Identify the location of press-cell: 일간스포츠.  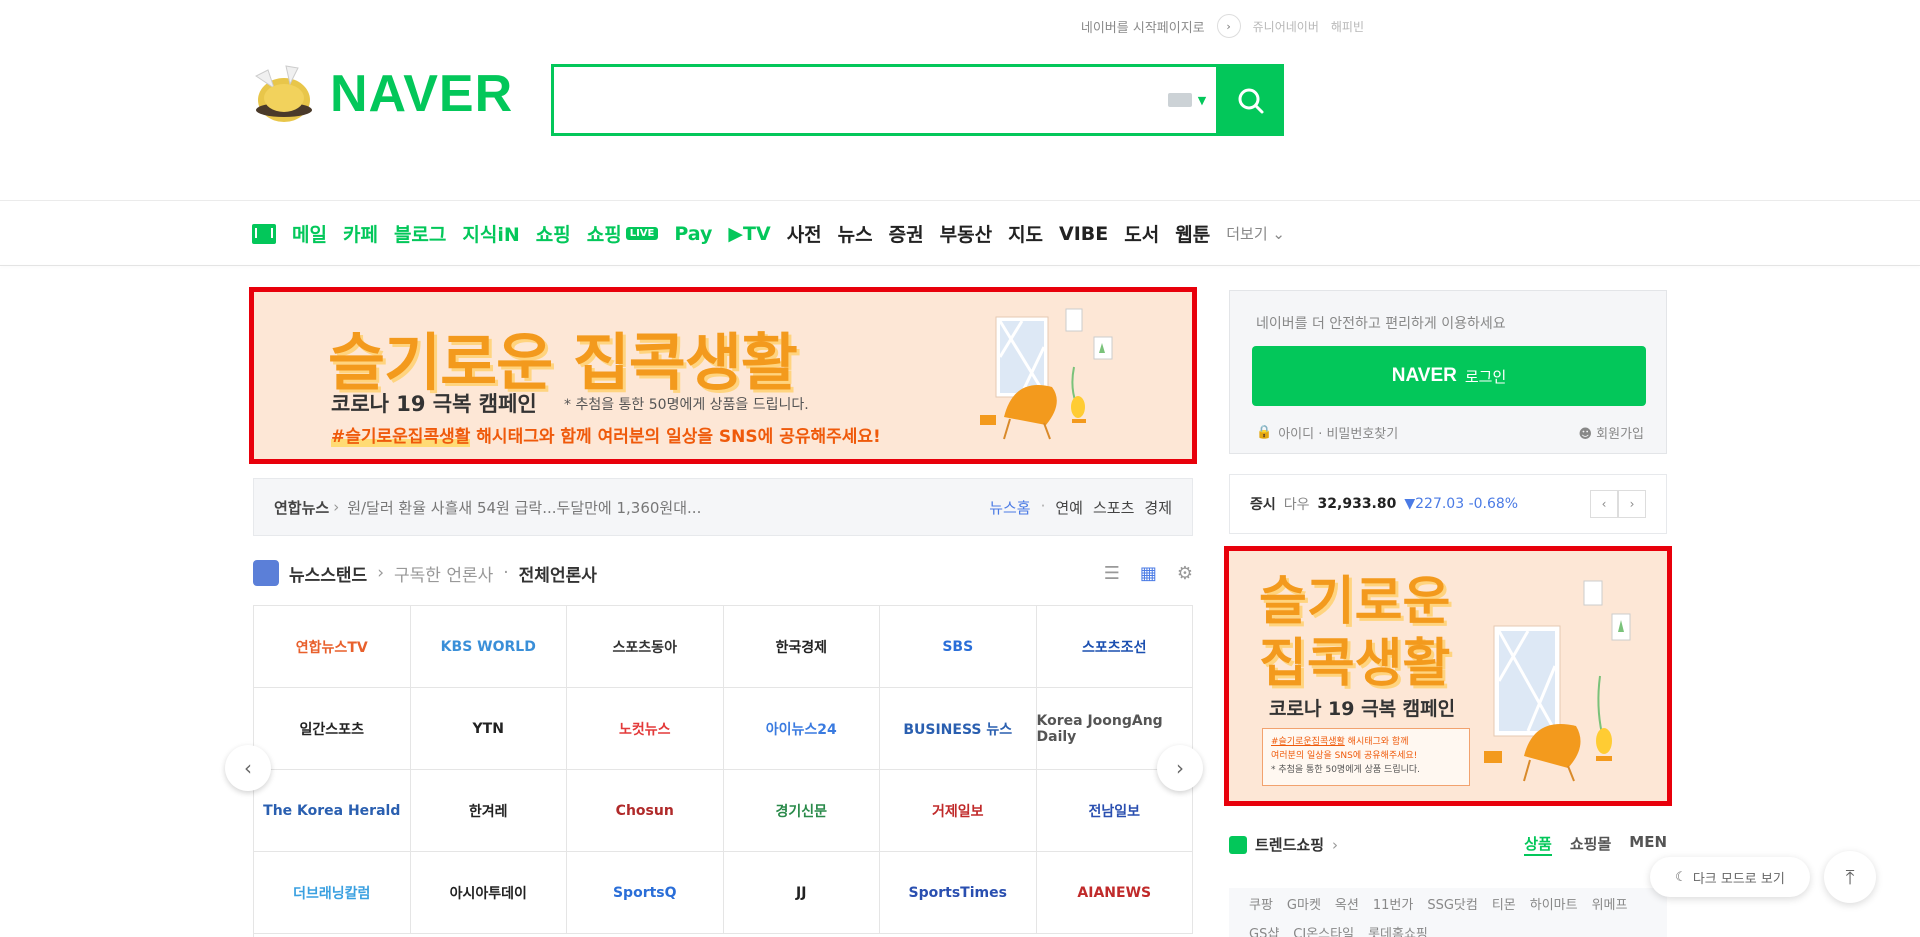
(332, 729).